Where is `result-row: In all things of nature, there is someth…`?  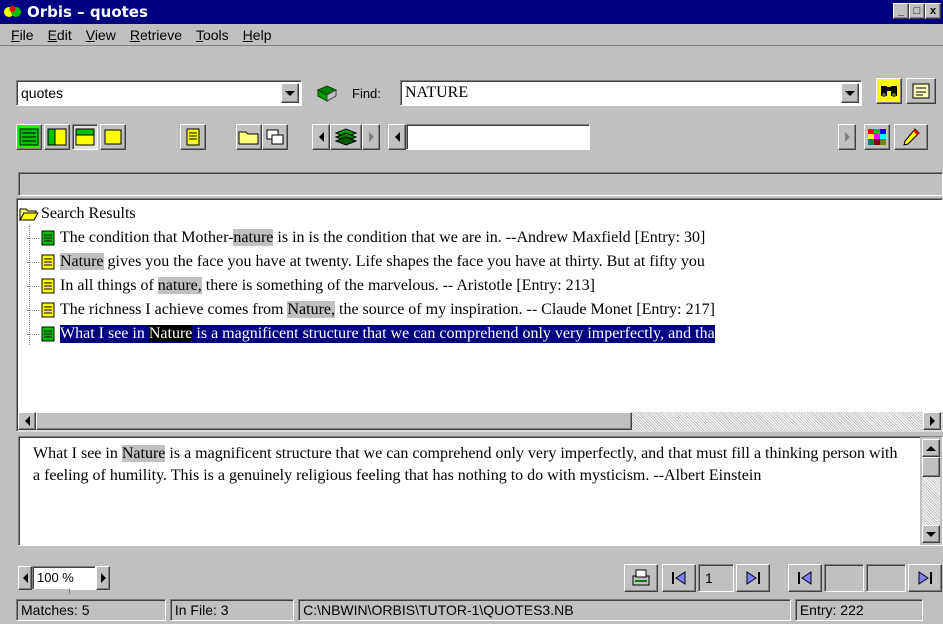
result-row: In all things of nature, there is someth… is located at coordinates (311, 286).